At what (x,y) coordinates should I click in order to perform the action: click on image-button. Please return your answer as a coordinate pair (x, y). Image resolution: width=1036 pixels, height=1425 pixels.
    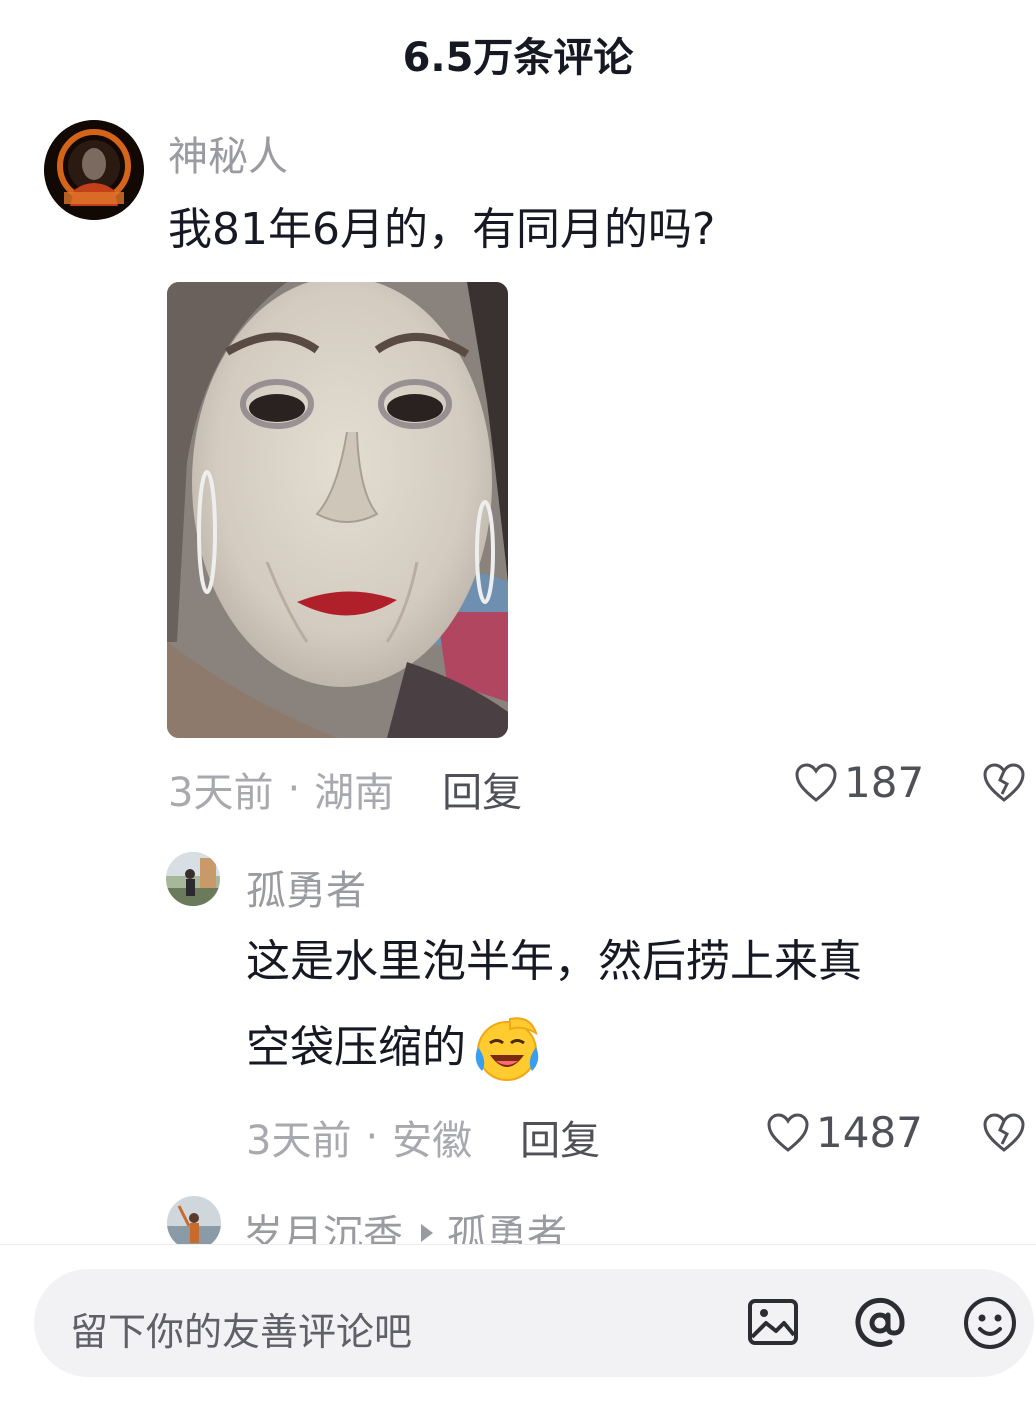
    Looking at the image, I should click on (773, 1324).